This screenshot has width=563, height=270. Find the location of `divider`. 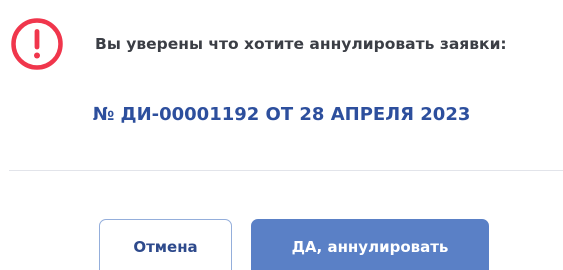

divider is located at coordinates (286, 170).